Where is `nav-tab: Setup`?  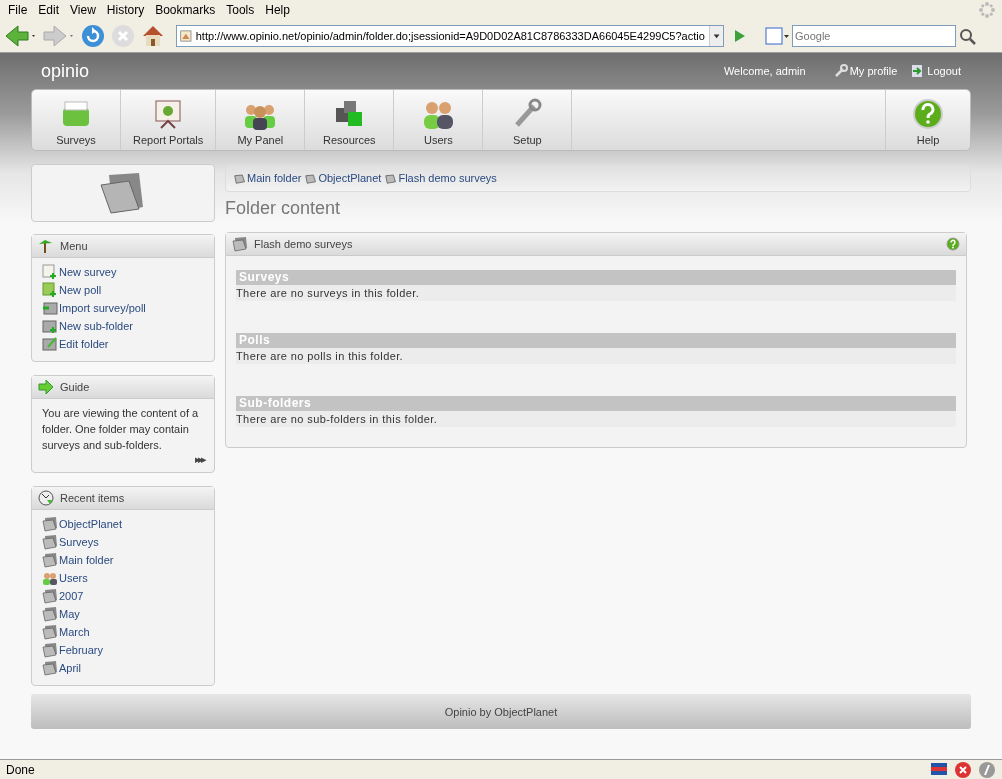 nav-tab: Setup is located at coordinates (528, 120).